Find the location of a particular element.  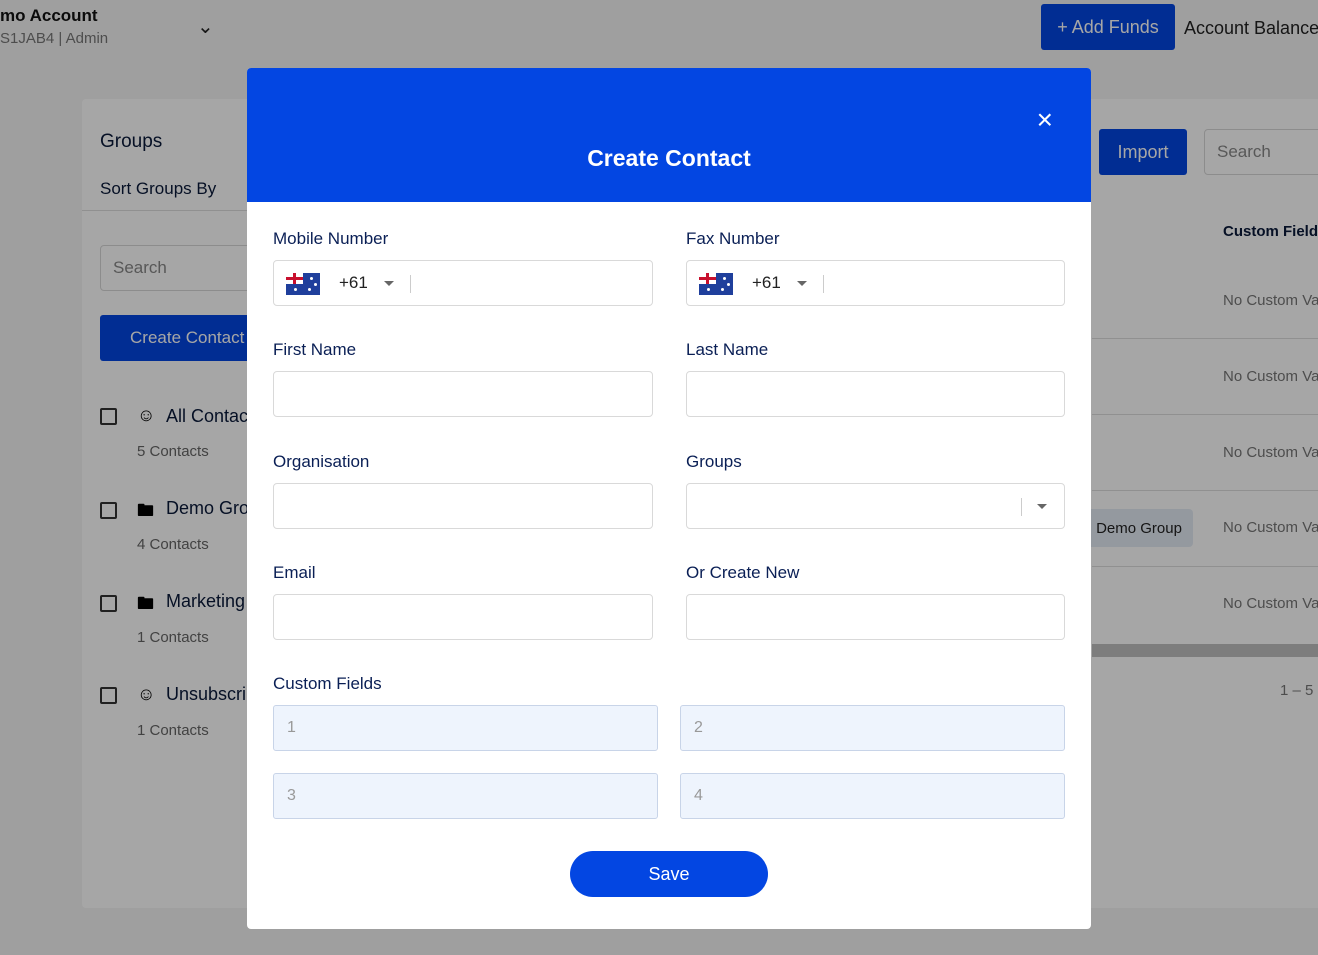

custom-field-2: 2 is located at coordinates (872, 728).